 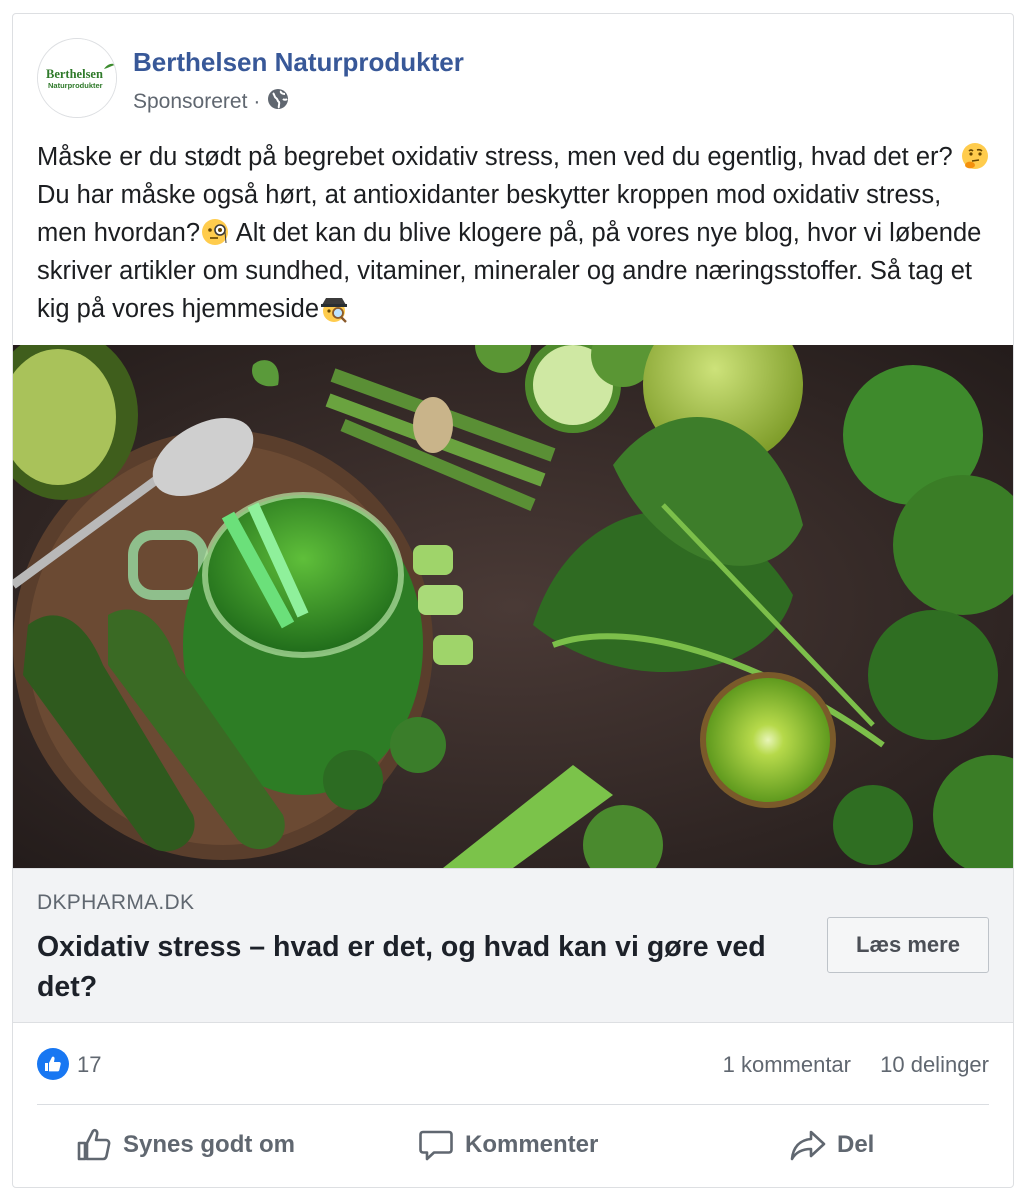 I want to click on svg-text: Naturprodukter, so click(x=75, y=85).